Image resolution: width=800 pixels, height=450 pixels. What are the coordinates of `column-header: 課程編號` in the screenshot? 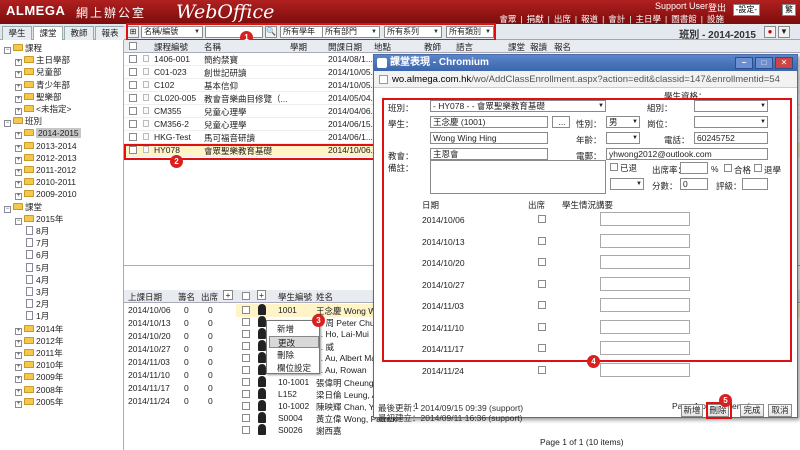 It's located at (171, 47).